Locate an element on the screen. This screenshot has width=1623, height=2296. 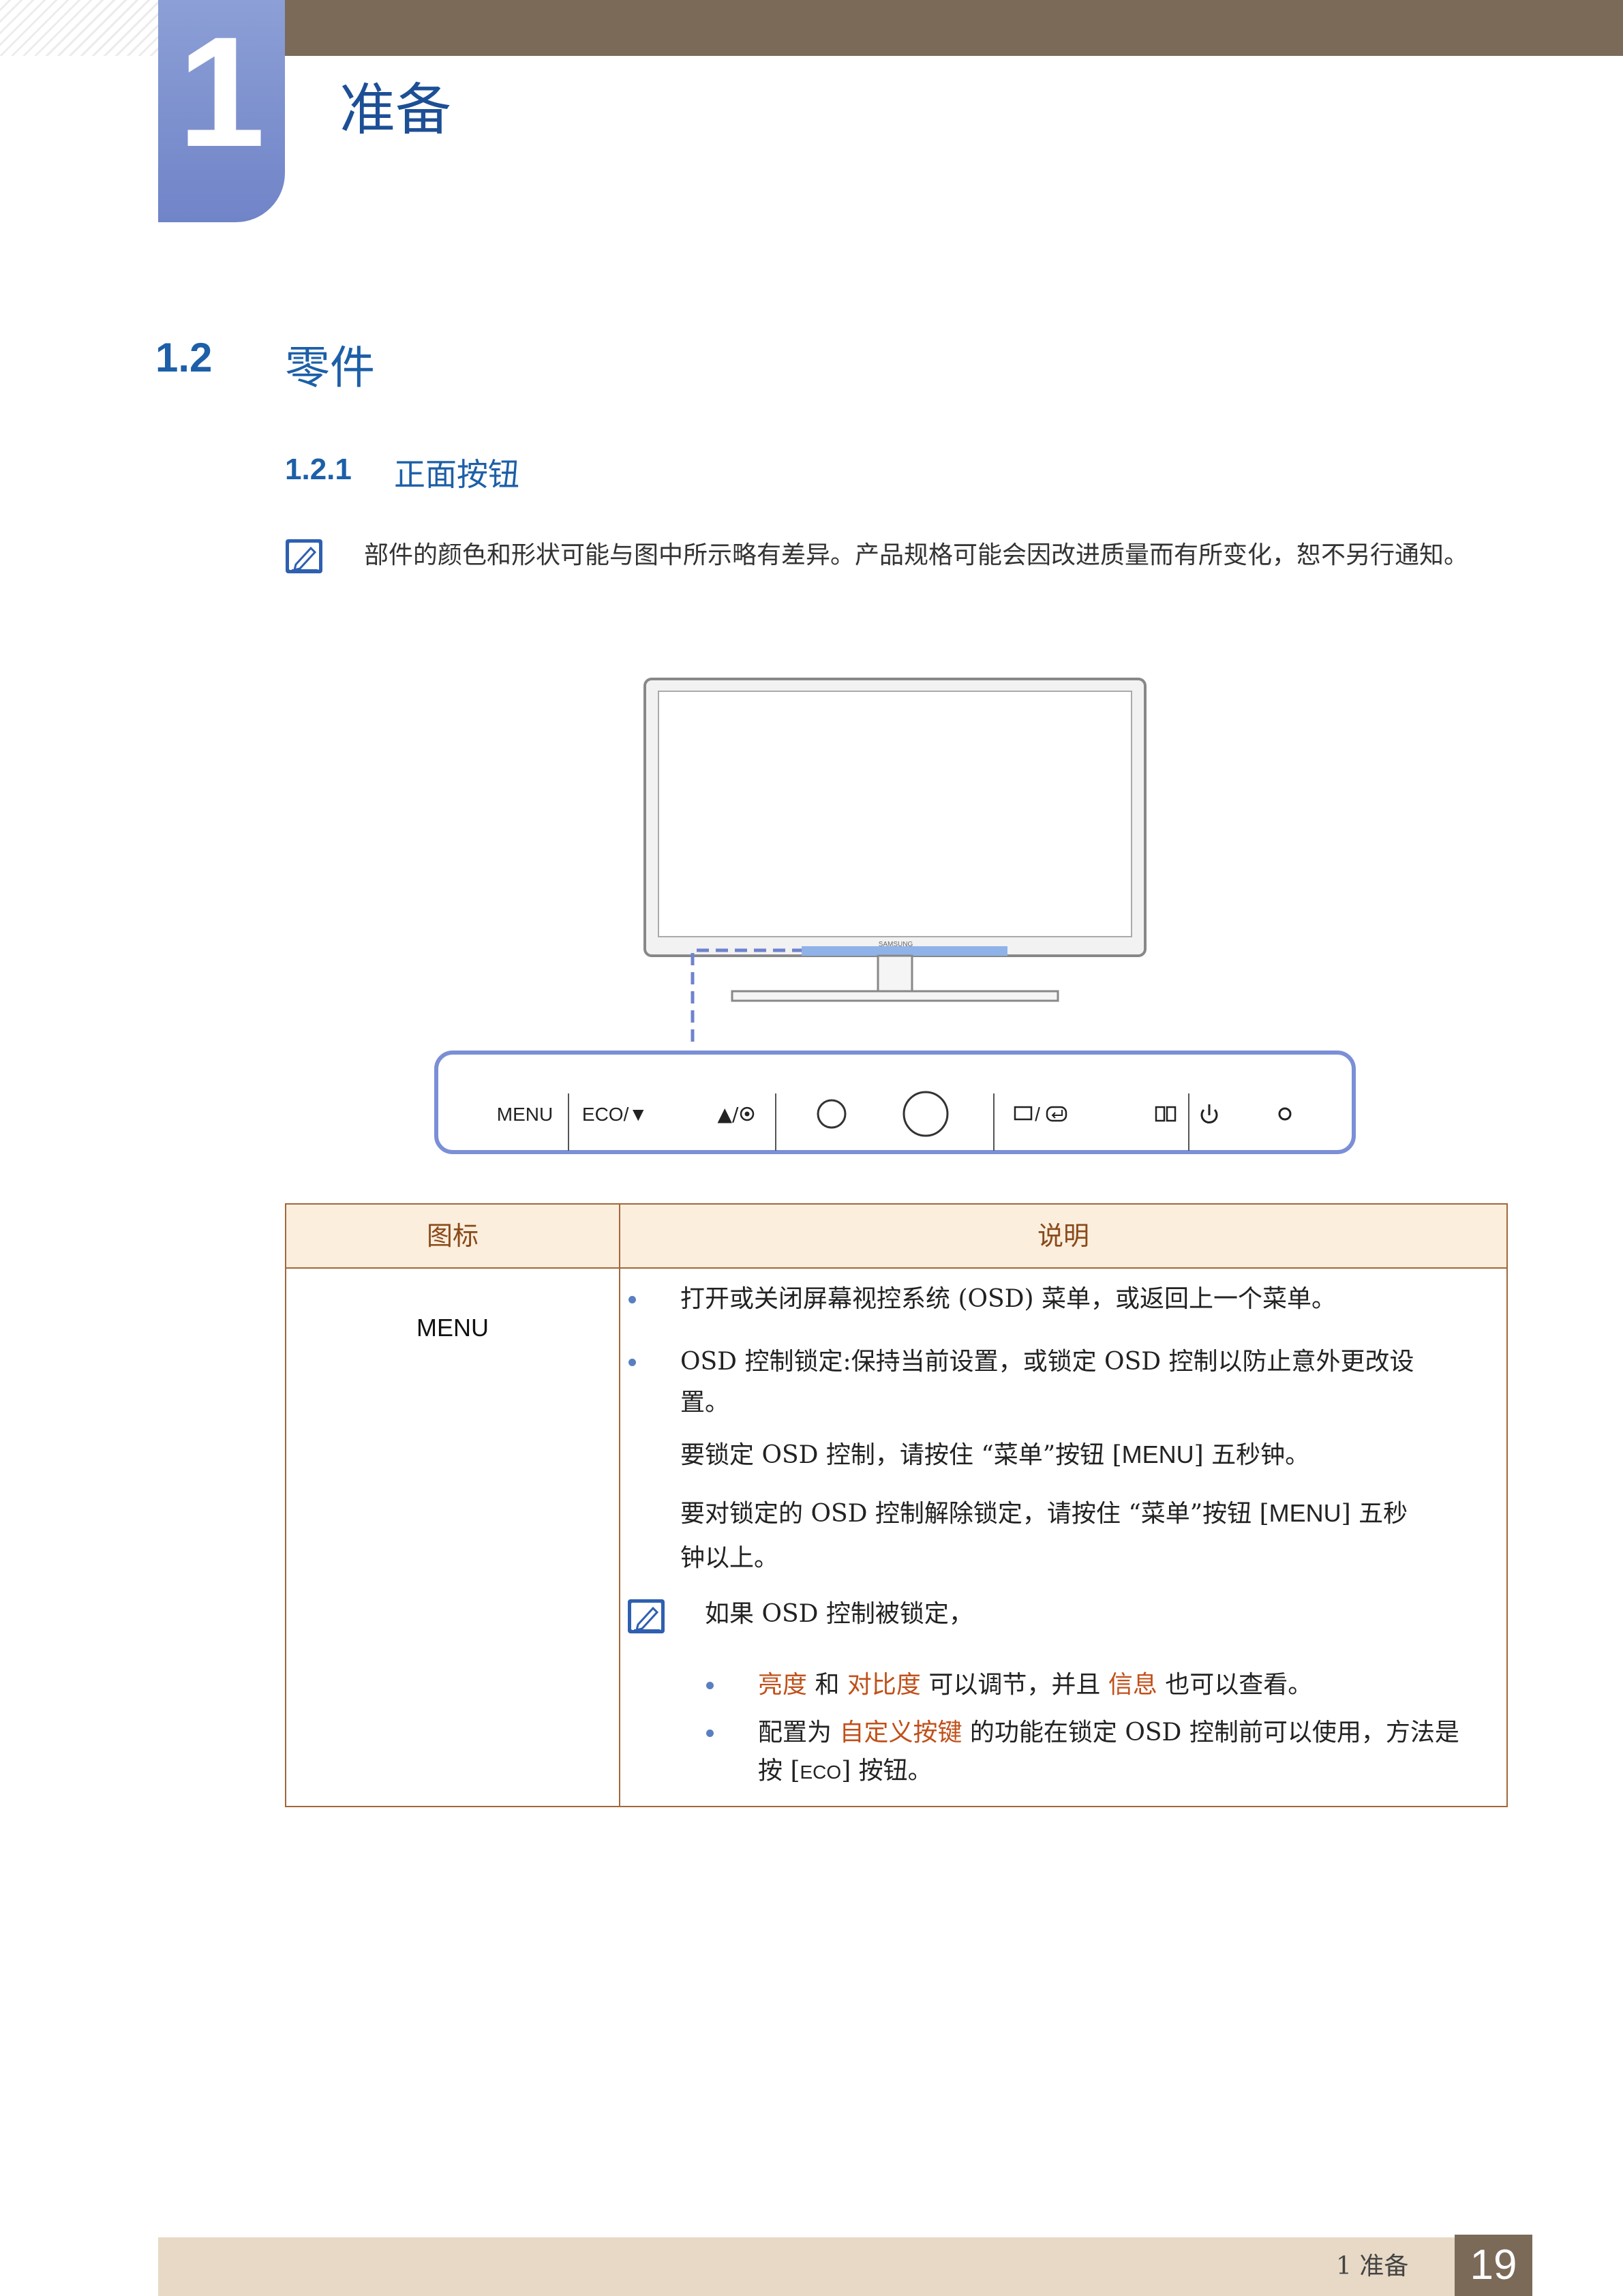
desc-unlock-instruction-line2: 钟以上。 is located at coordinates (729, 1558).